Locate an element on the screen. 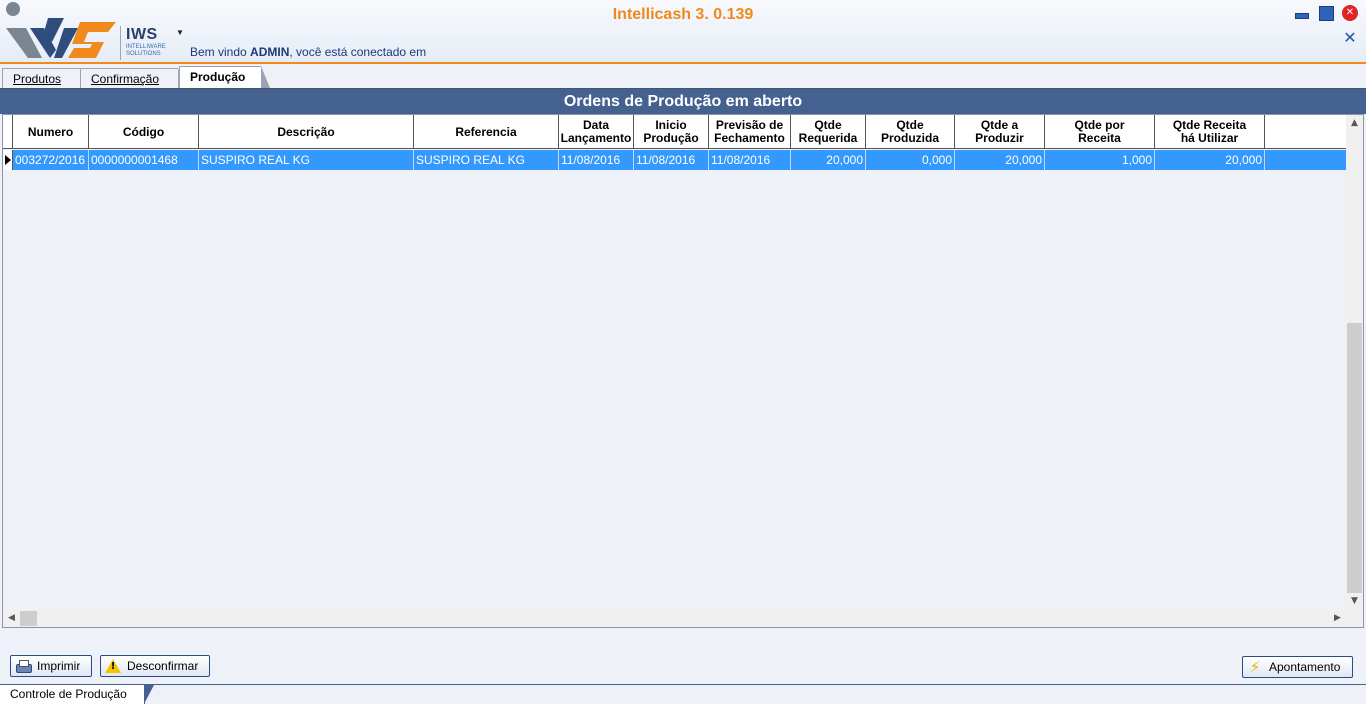 The image size is (1366, 704). close-app-icon is located at coordinates (1350, 13).